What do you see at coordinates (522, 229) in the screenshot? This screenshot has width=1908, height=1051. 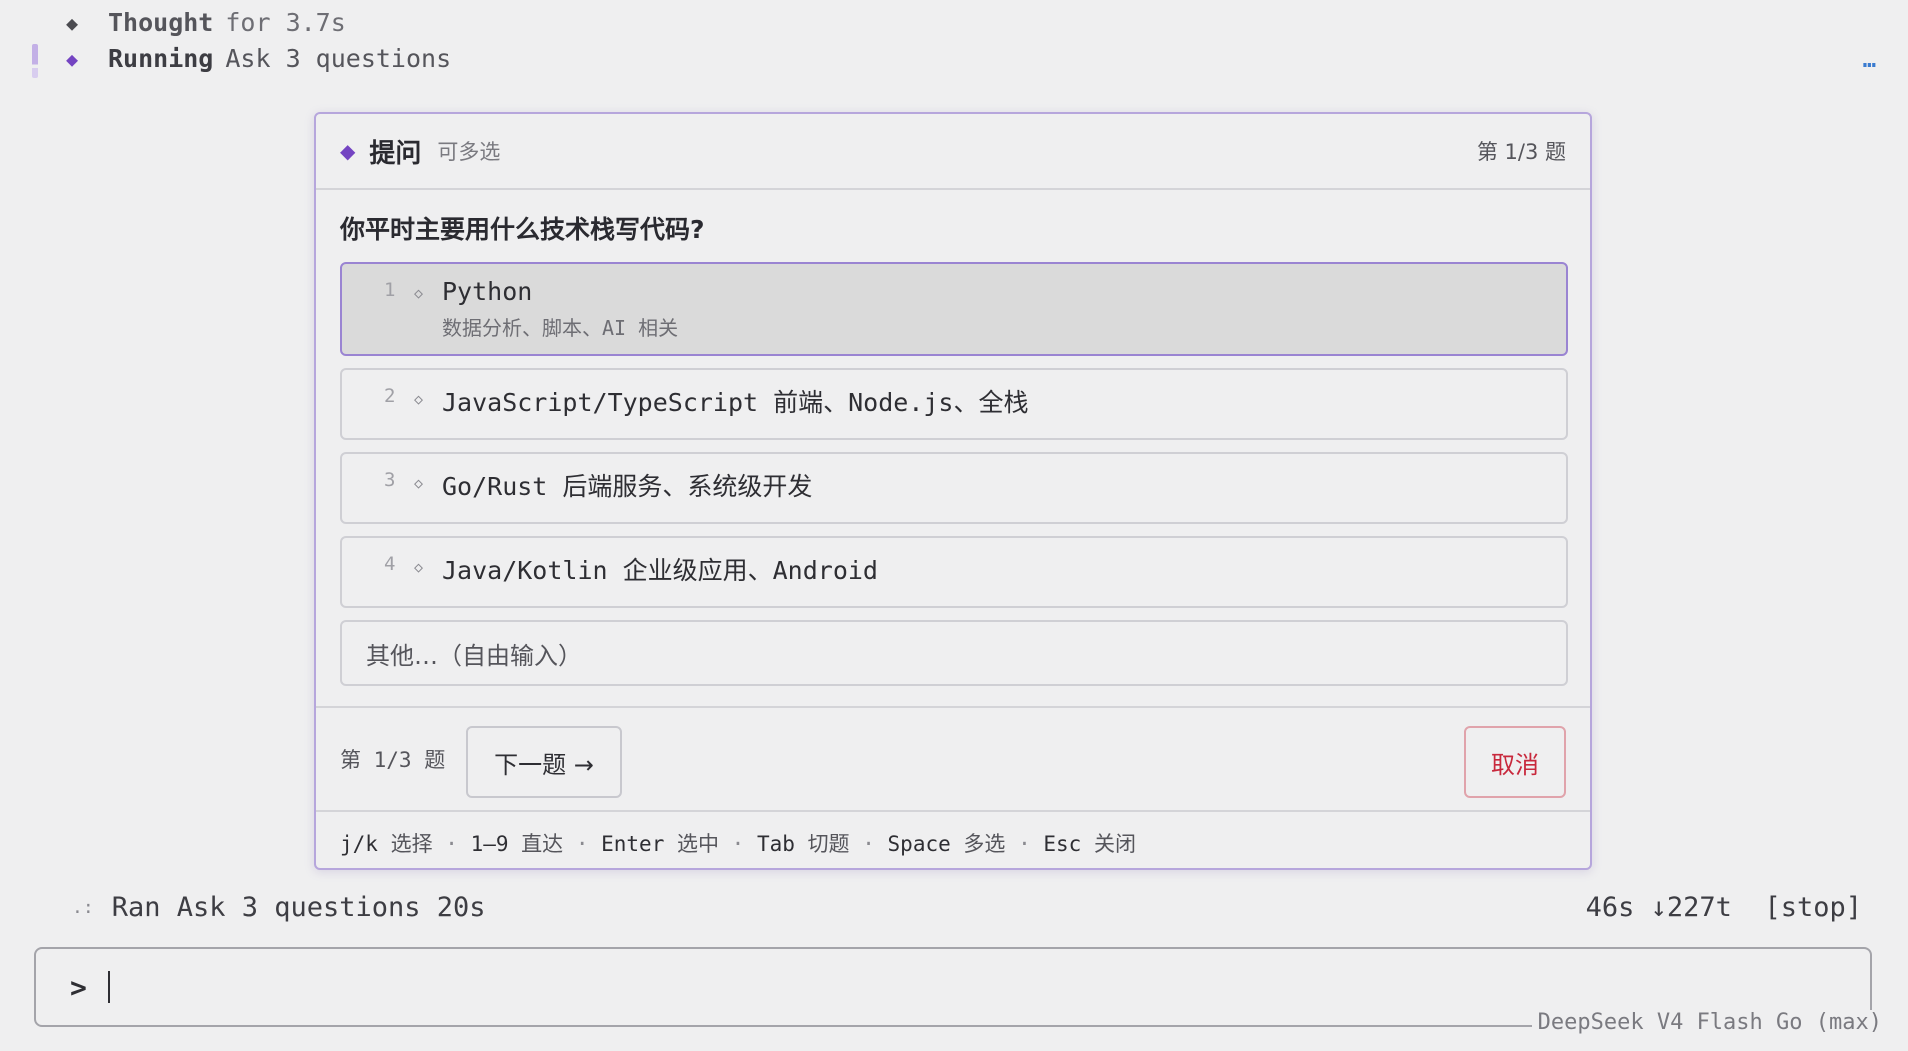 I see `question-text: 你平时主要用什么技术栈写代码?` at bounding box center [522, 229].